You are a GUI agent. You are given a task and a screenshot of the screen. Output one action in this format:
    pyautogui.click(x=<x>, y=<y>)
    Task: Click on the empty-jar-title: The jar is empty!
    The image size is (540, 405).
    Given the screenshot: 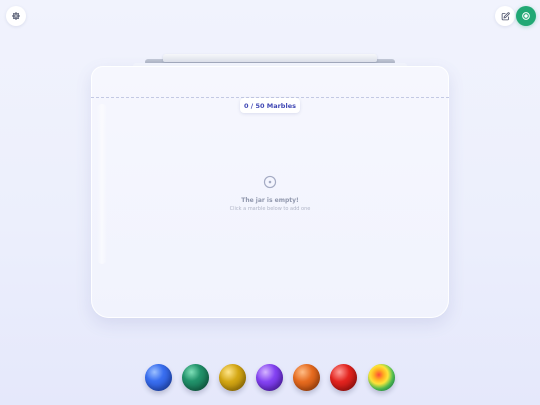 What is the action you would take?
    pyautogui.click(x=270, y=200)
    